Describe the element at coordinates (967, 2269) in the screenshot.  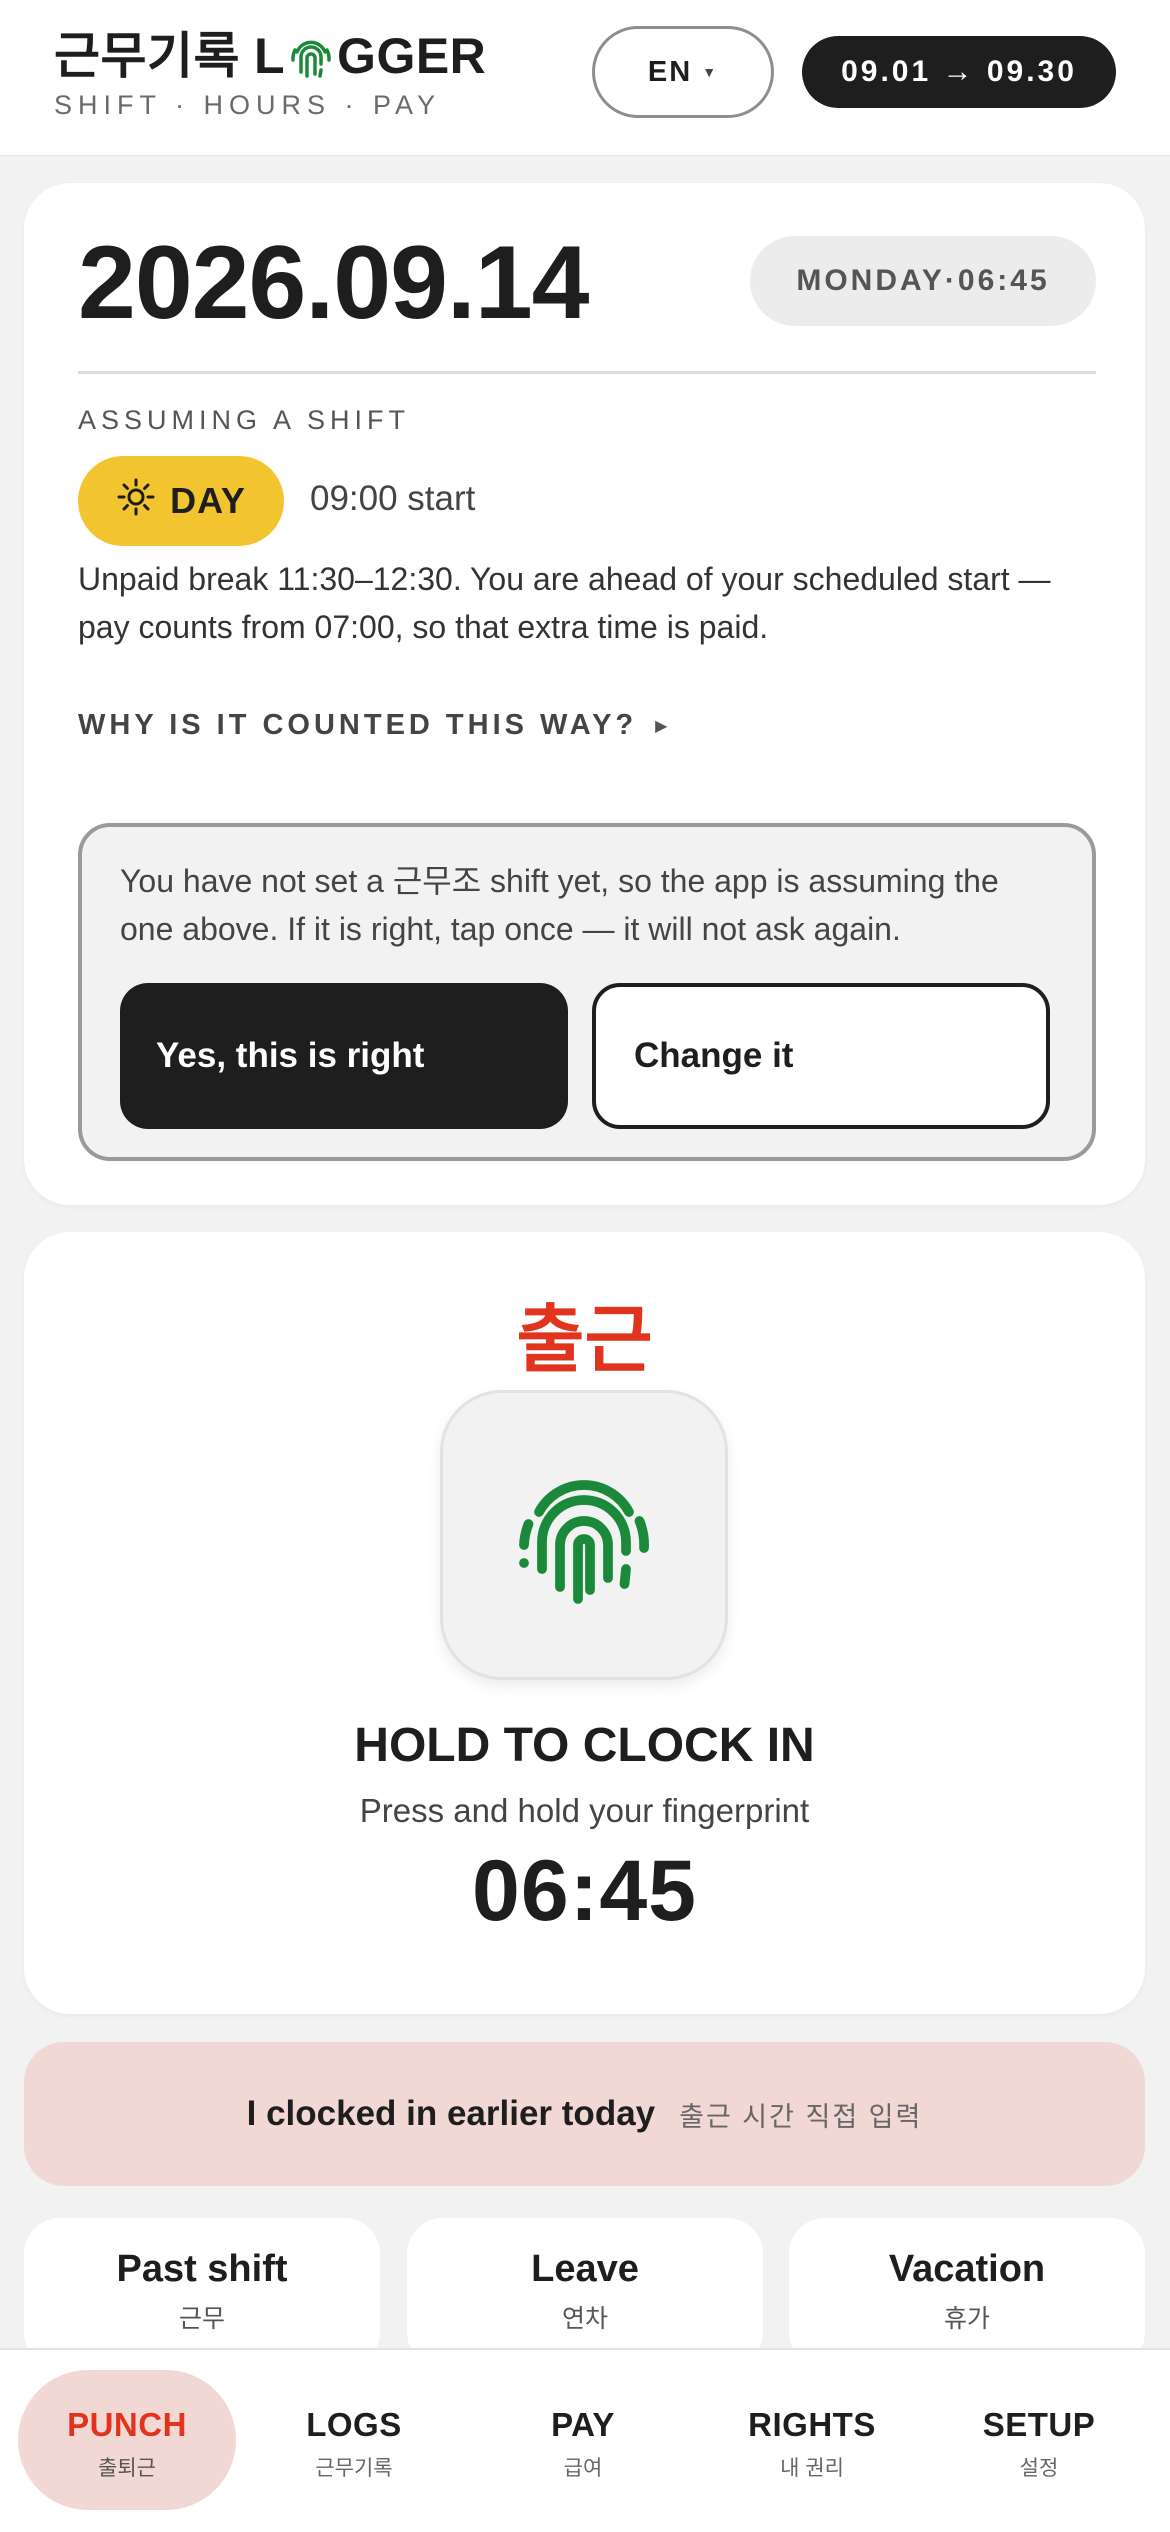
I see `quick-label: Vacation` at that location.